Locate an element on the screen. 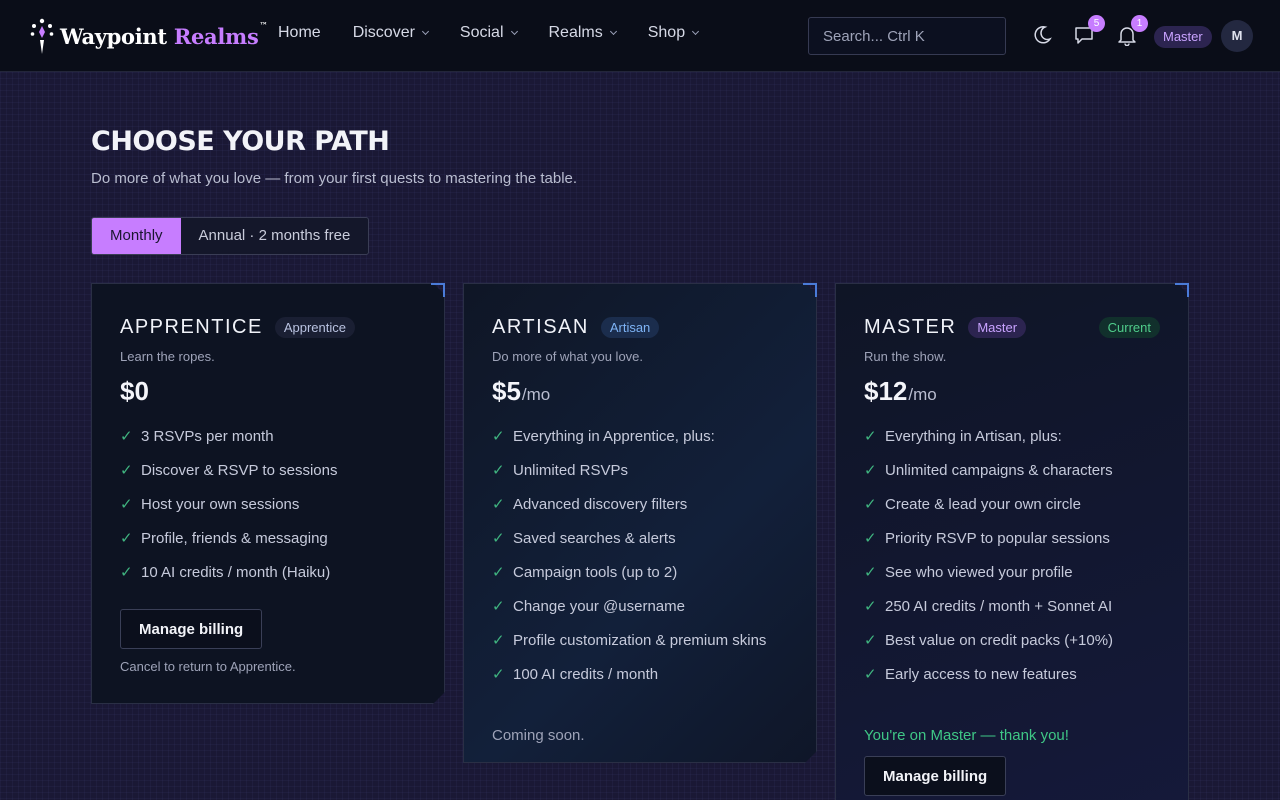  plan-note: Cancel to return to Apprentice. is located at coordinates (208, 666).